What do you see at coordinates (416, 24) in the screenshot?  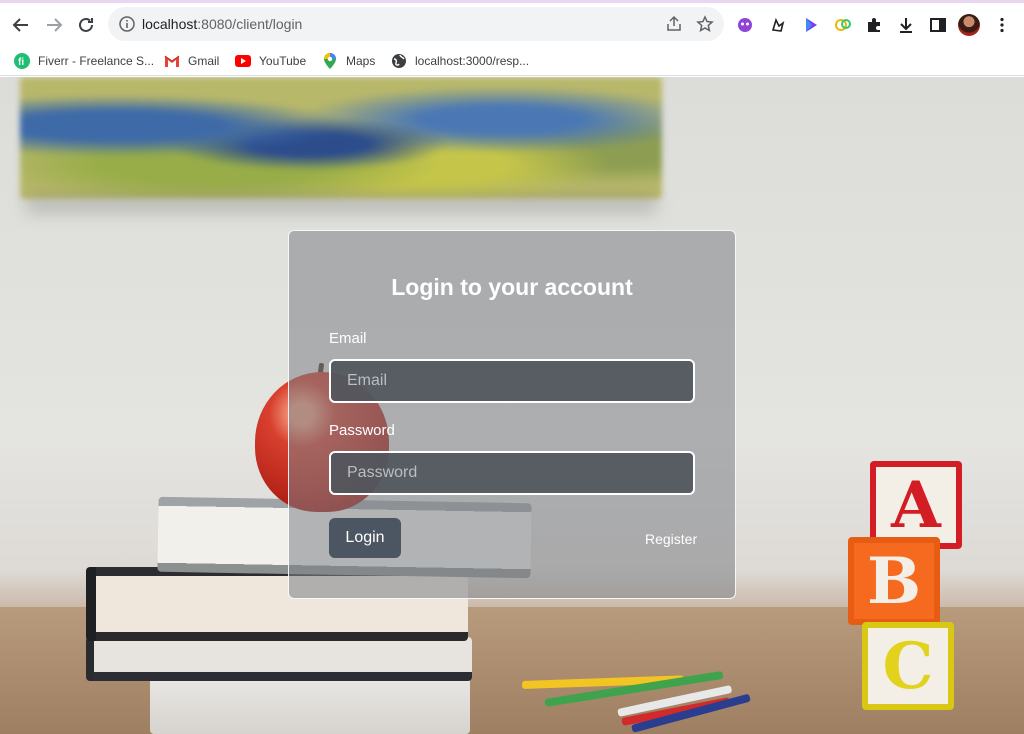 I see `address-bar: localhost:8080/client/login` at bounding box center [416, 24].